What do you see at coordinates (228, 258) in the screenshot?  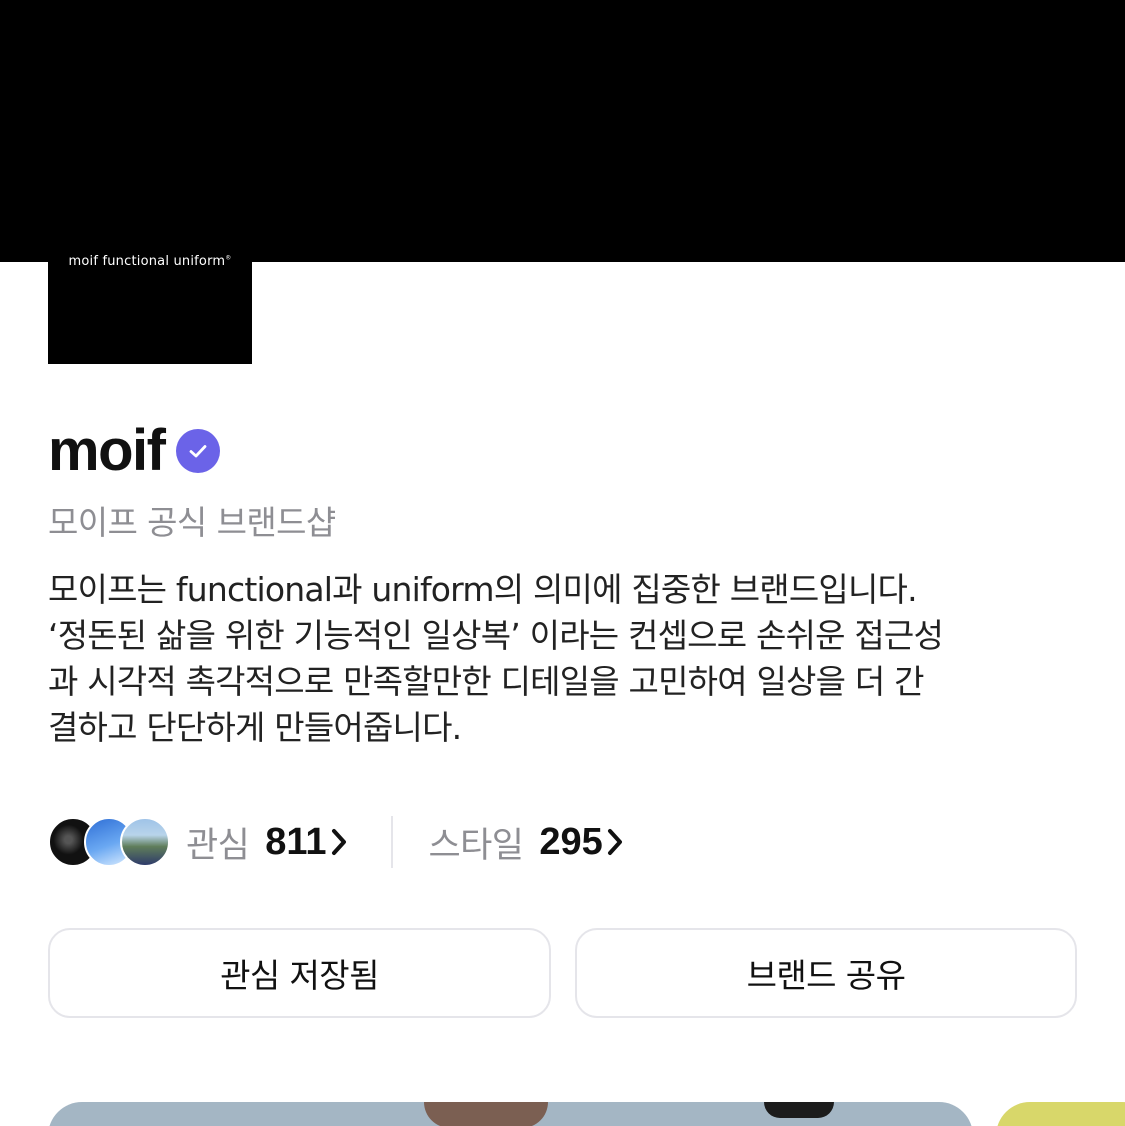 I see `registered-mark: ®` at bounding box center [228, 258].